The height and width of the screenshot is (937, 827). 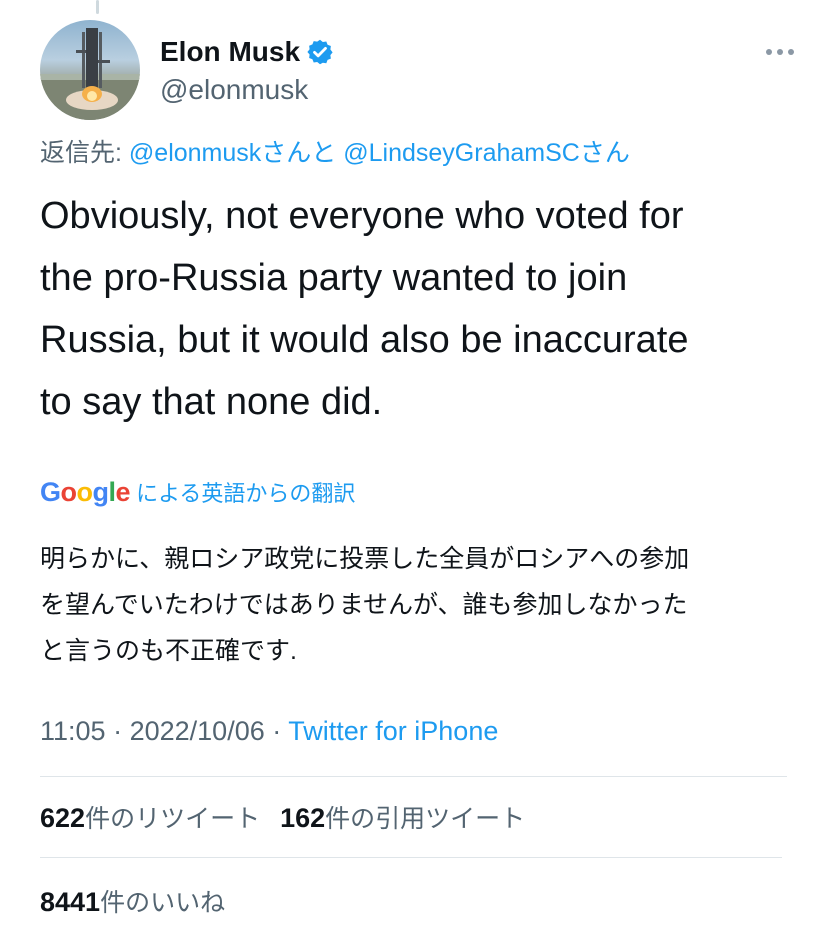 I want to click on likes-count: 8441, so click(x=70, y=902).